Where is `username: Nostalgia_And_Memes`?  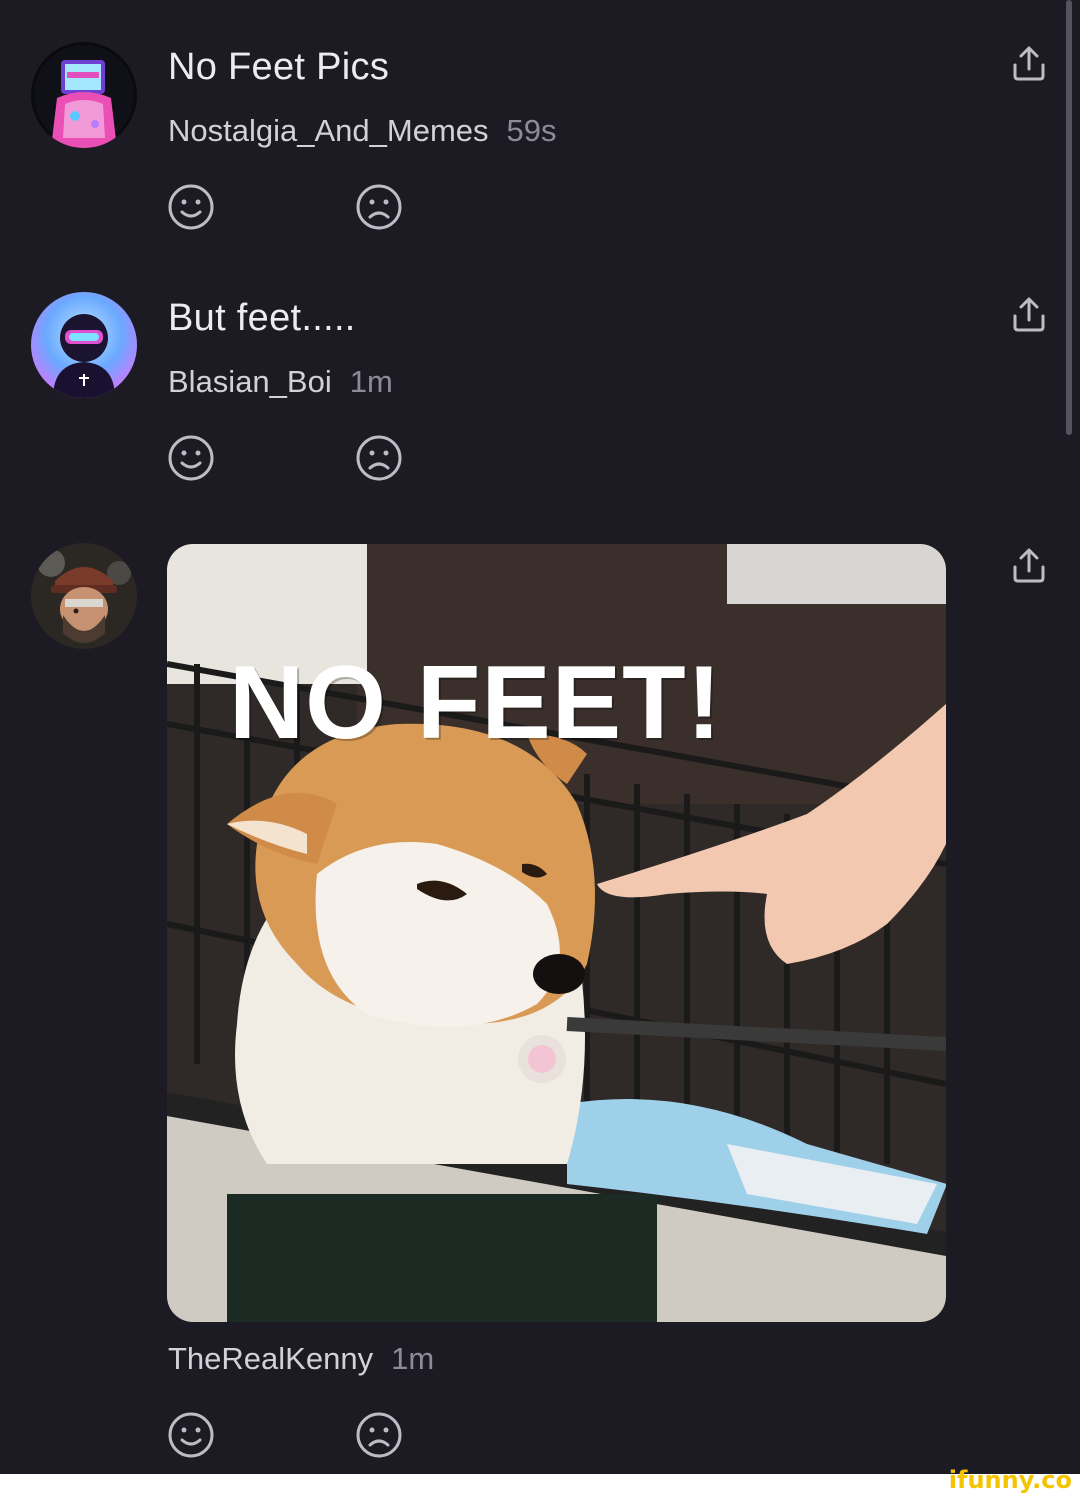 username: Nostalgia_And_Memes is located at coordinates (328, 130).